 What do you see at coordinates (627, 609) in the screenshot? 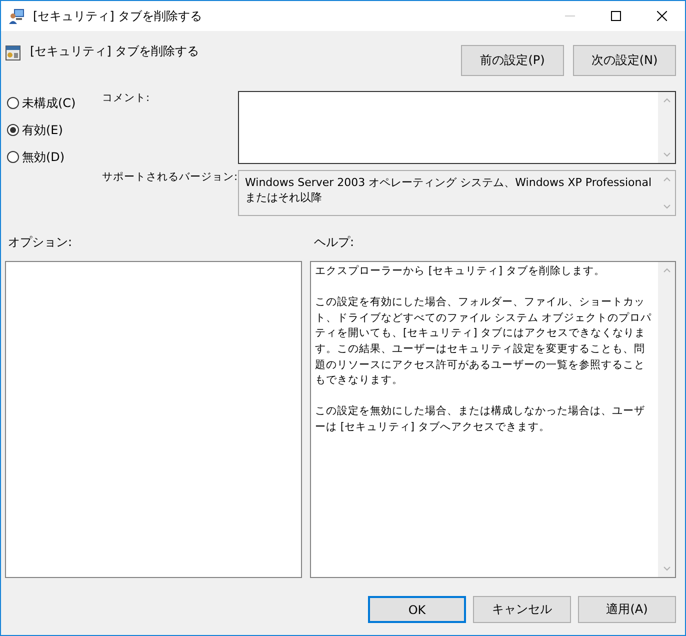
I see `dialog-button: 適用(A)` at bounding box center [627, 609].